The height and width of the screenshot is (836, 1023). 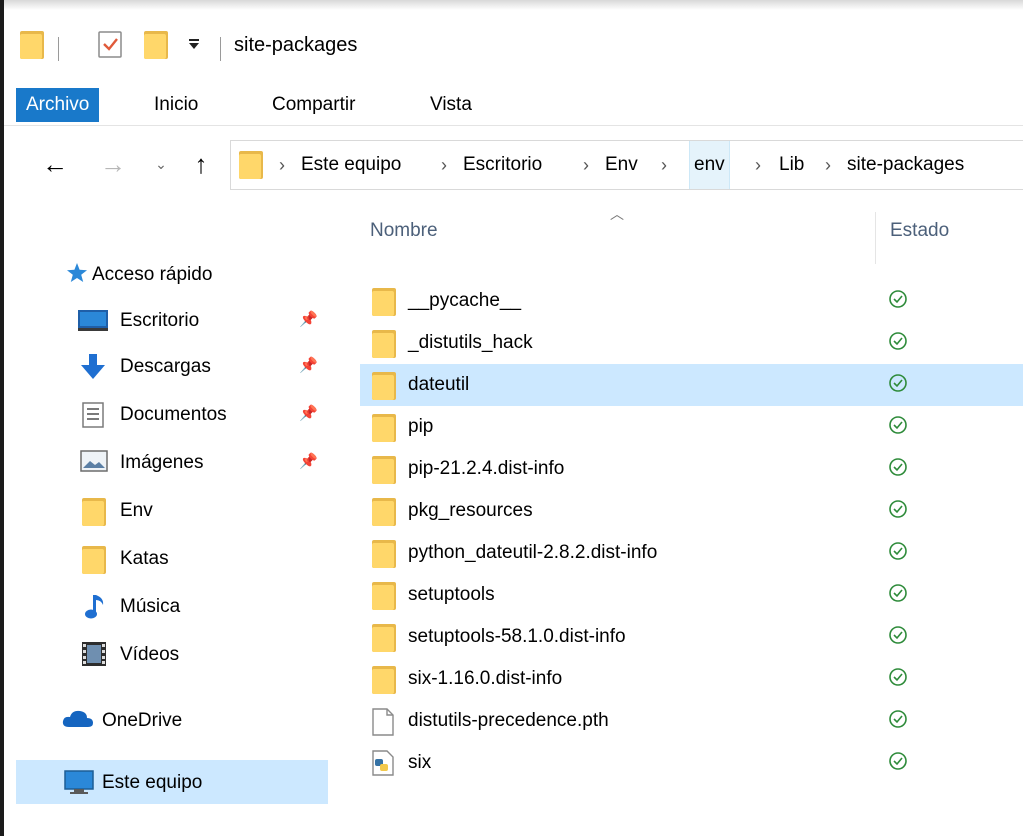 I want to click on nav-onedrive: OneDrive, so click(x=164, y=720).